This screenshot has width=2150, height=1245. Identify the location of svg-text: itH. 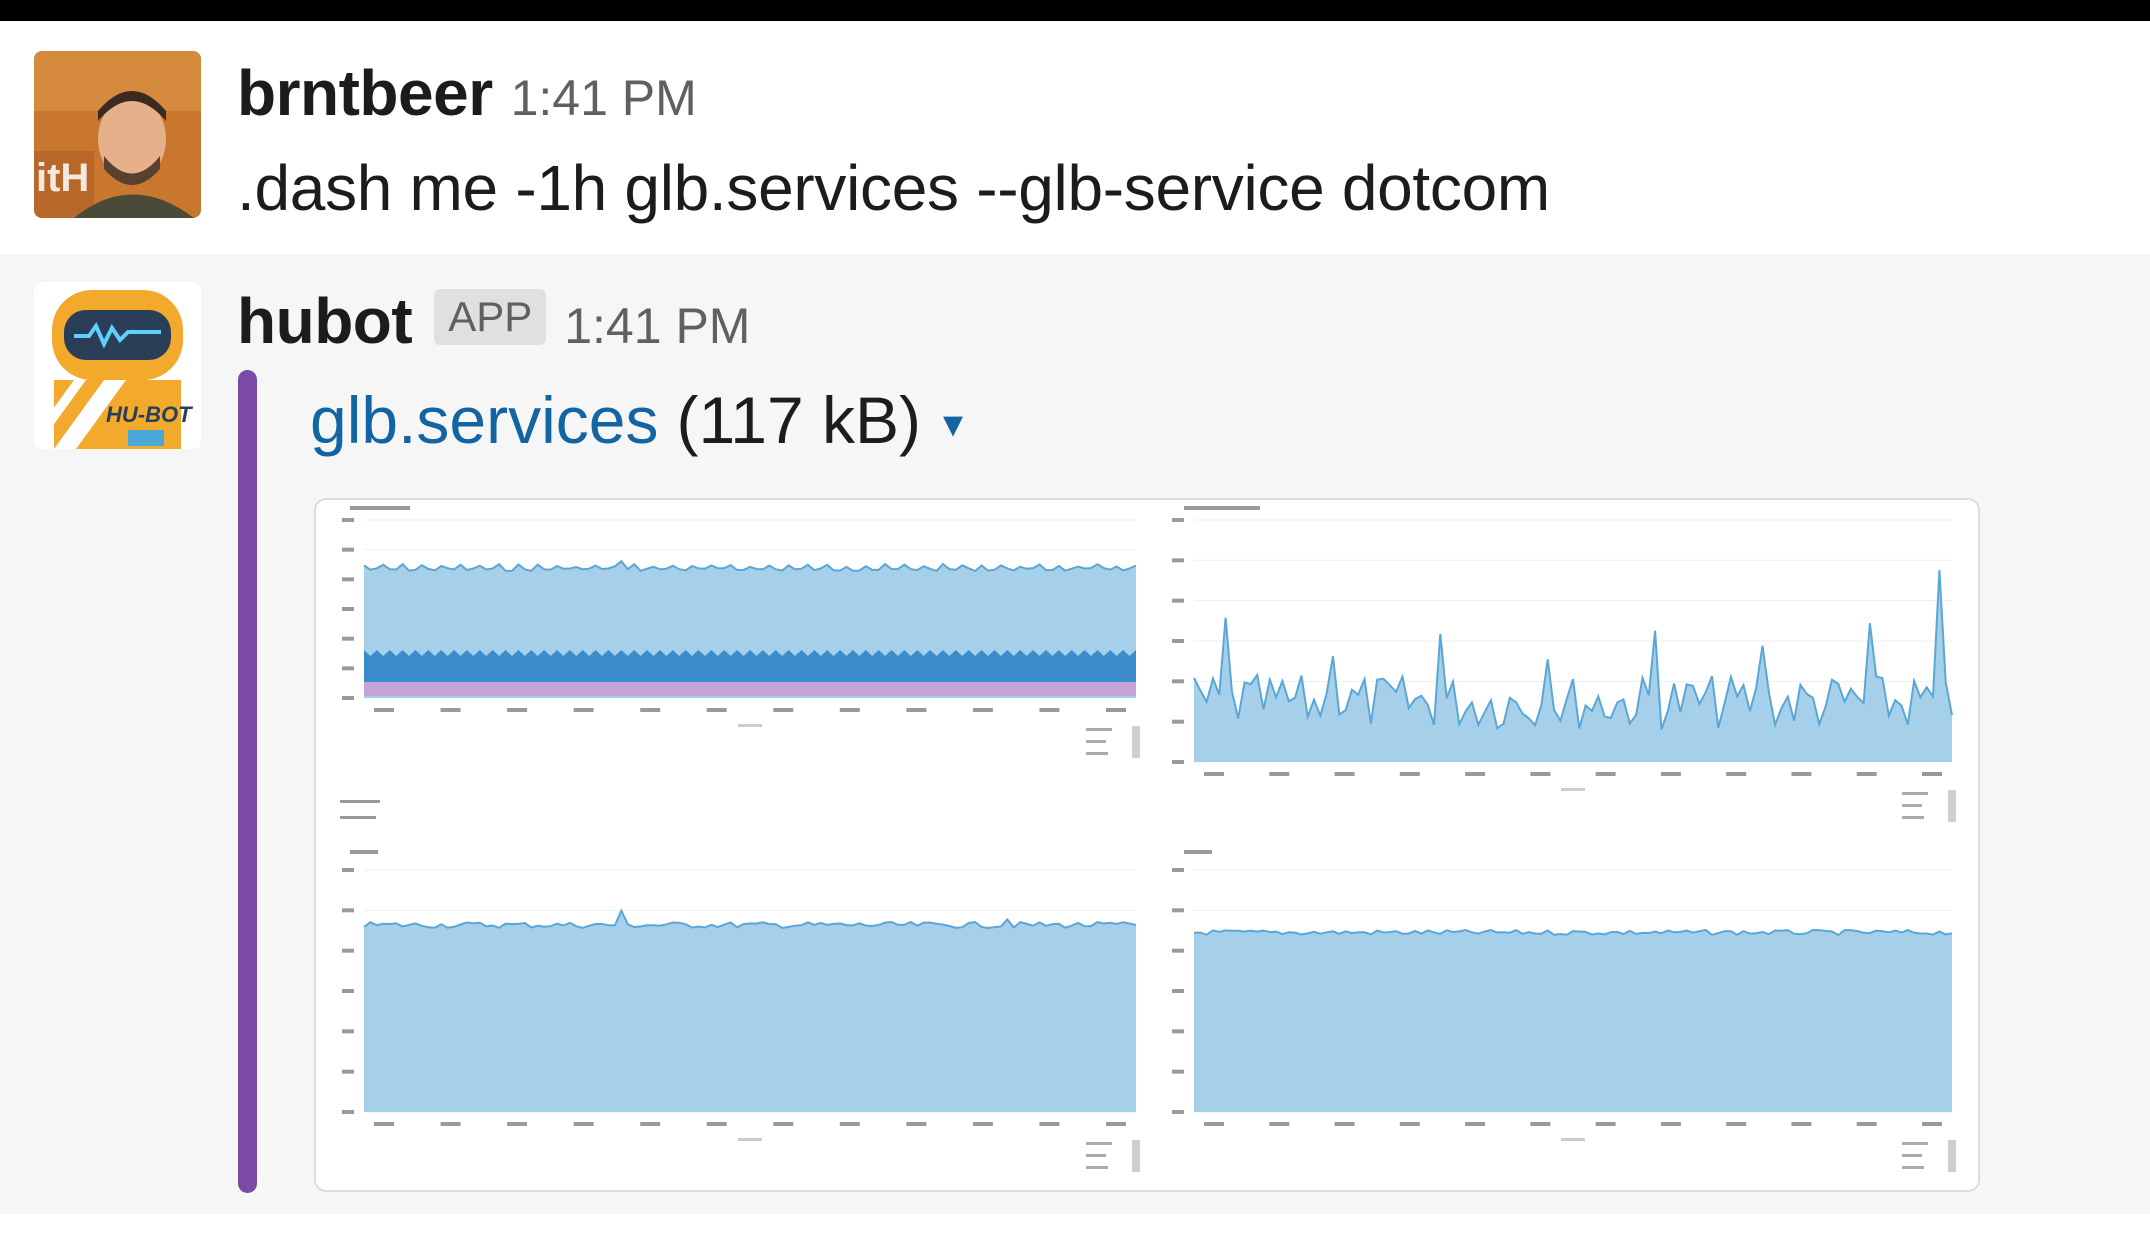
(62, 178).